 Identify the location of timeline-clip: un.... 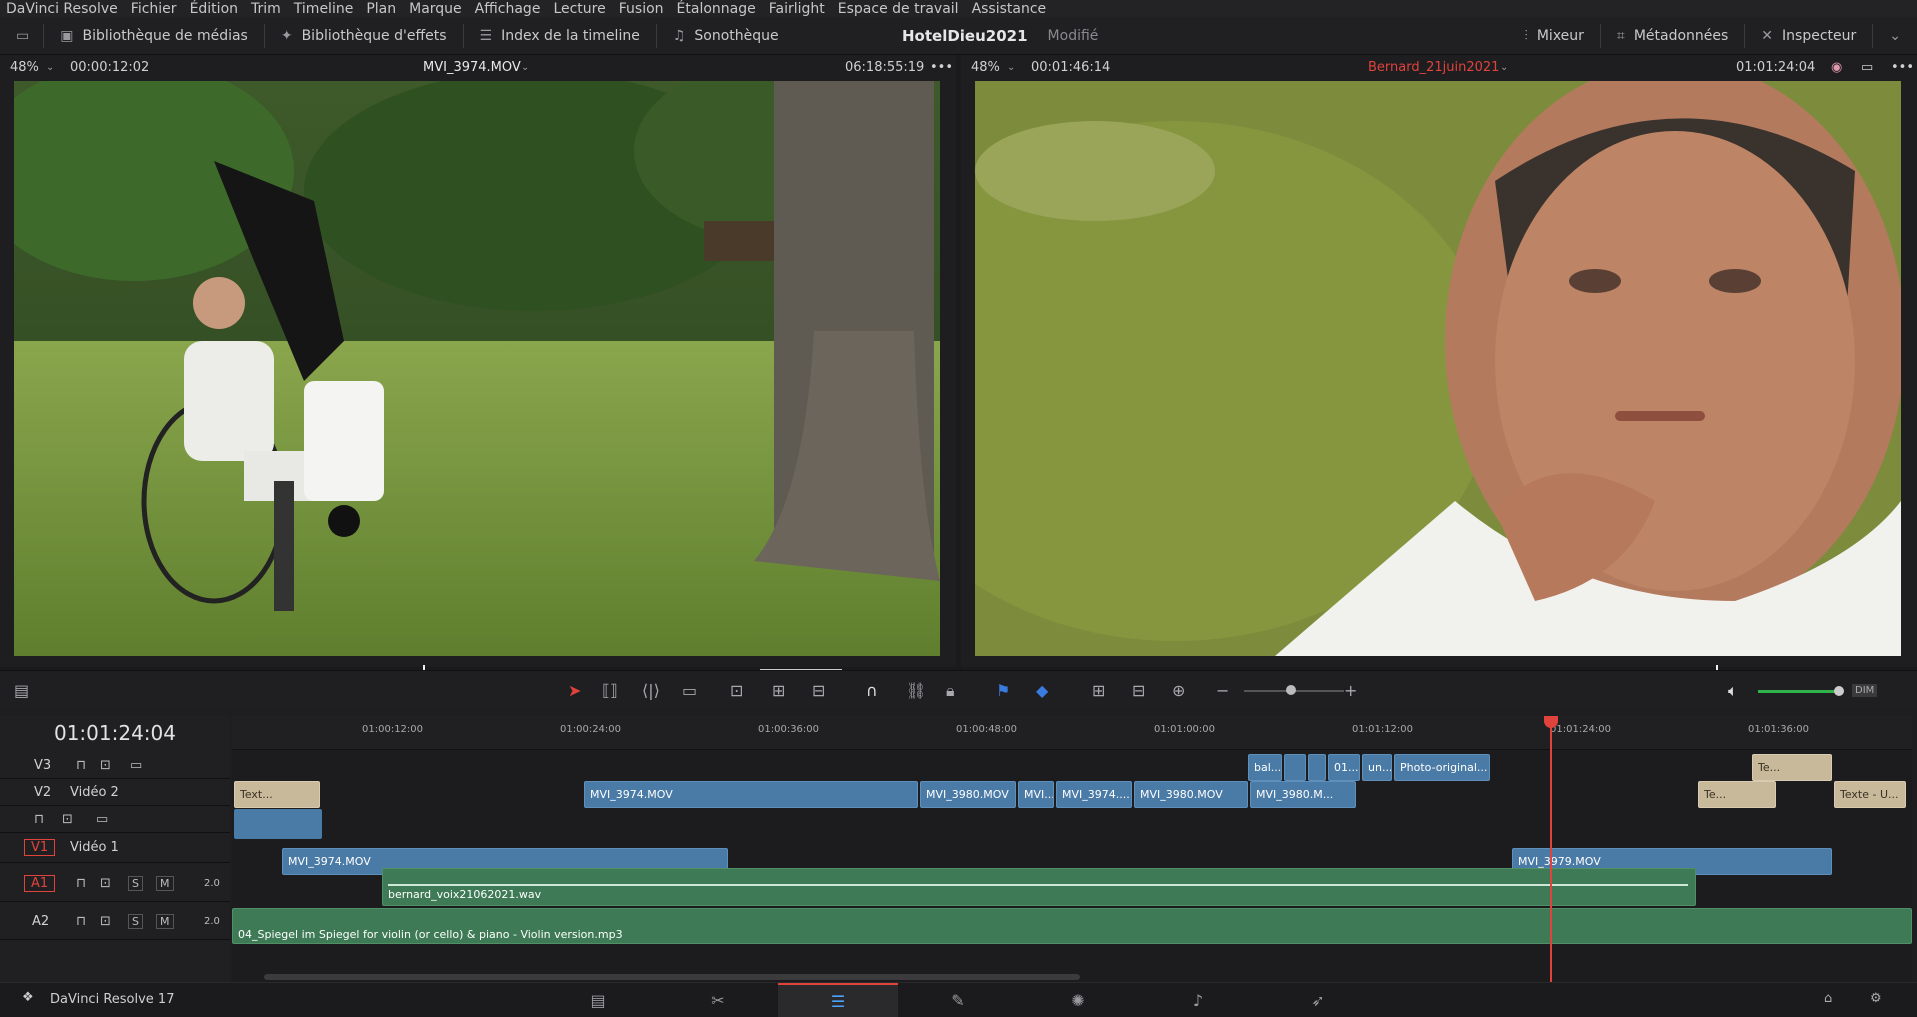
(1377, 767).